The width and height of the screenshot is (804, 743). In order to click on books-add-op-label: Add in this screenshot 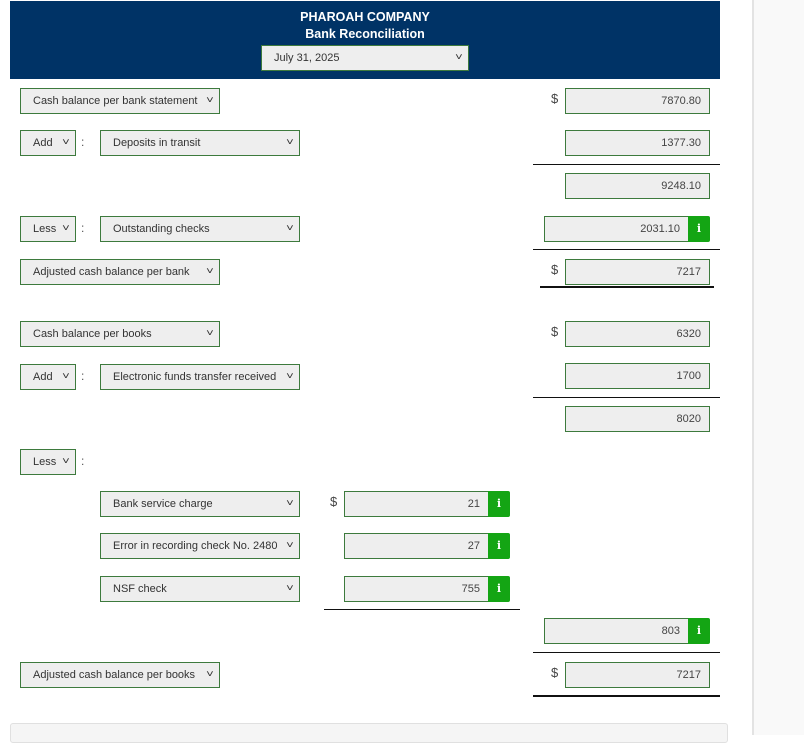, I will do `click(43, 377)`.